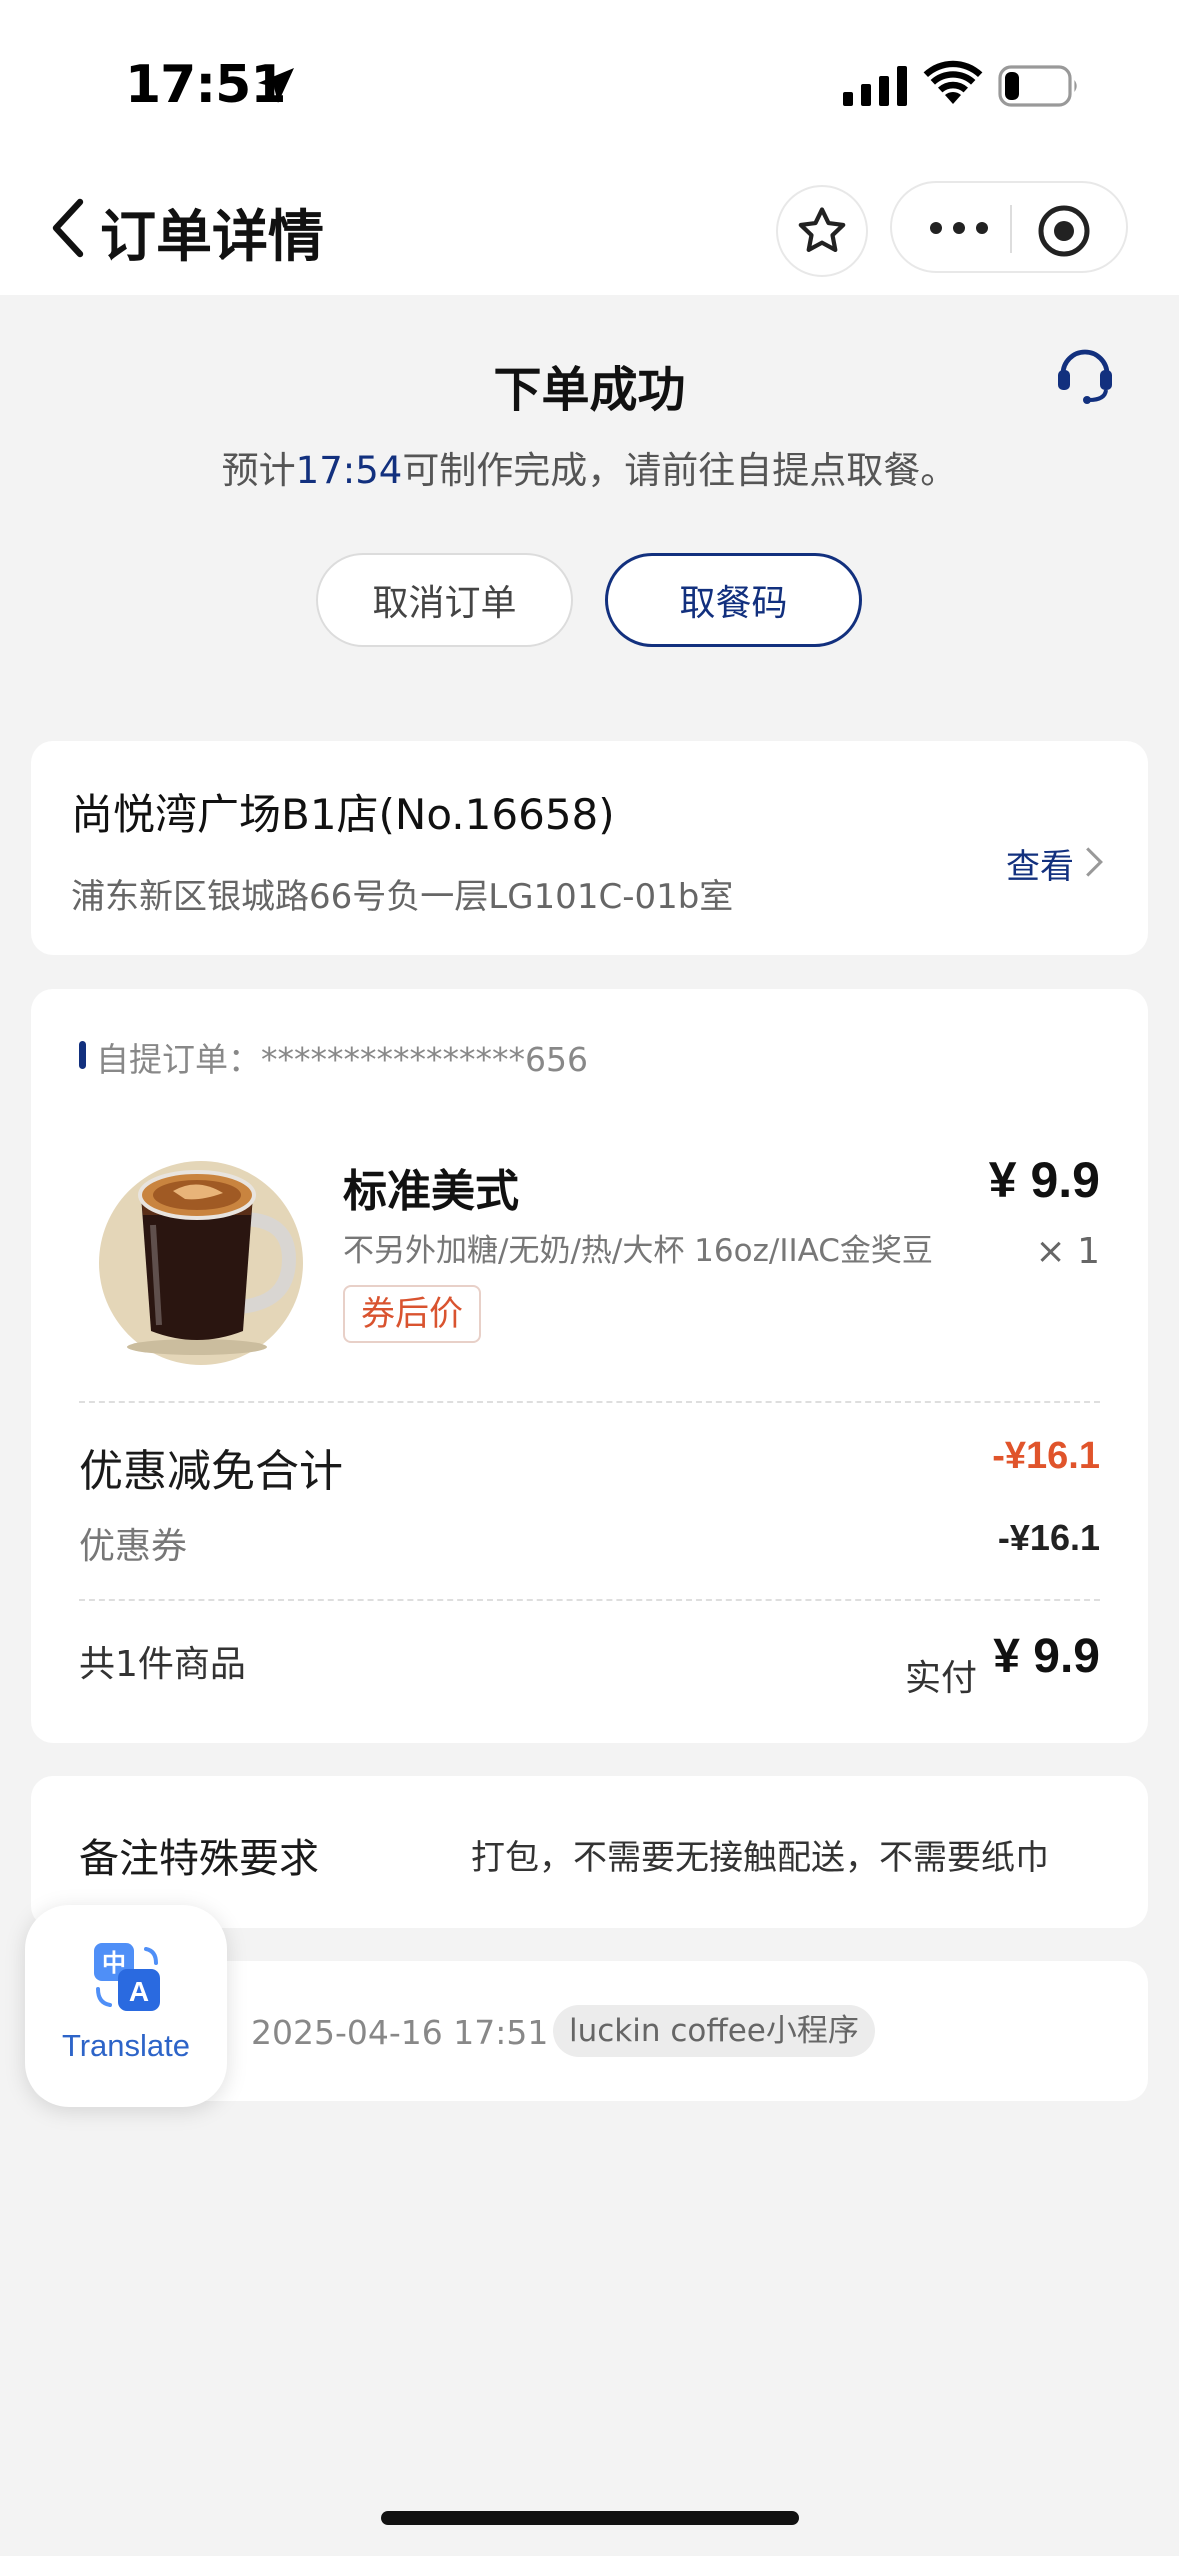 The image size is (1179, 2556). Describe the element at coordinates (276, 85) in the screenshot. I see `location-arrow-icon` at that location.